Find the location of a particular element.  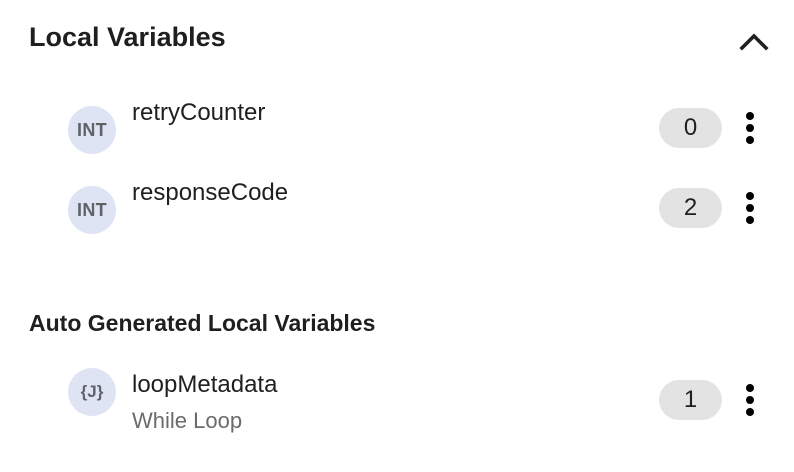

variable-name: retryCounter is located at coordinates (199, 112).